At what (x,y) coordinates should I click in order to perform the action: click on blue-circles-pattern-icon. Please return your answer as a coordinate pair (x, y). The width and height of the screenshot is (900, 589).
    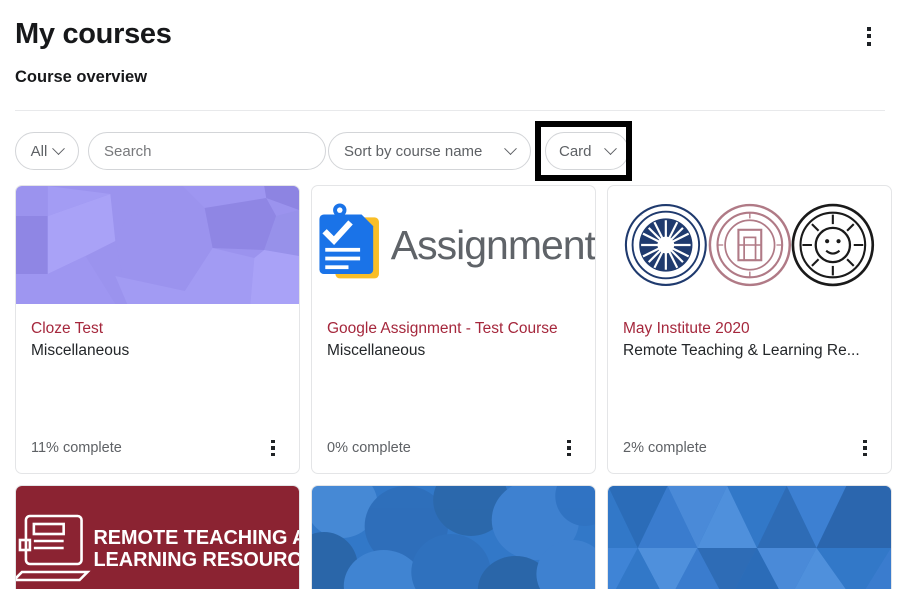
    Looking at the image, I should click on (453, 537).